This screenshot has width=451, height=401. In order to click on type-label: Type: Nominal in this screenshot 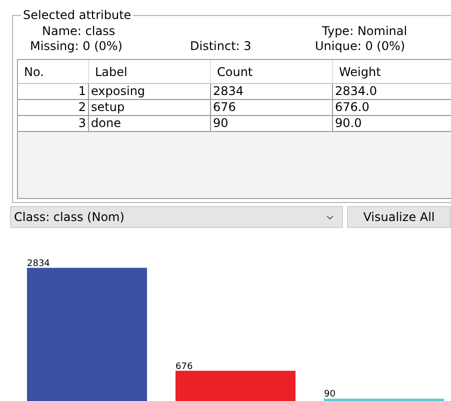, I will do `click(365, 31)`.